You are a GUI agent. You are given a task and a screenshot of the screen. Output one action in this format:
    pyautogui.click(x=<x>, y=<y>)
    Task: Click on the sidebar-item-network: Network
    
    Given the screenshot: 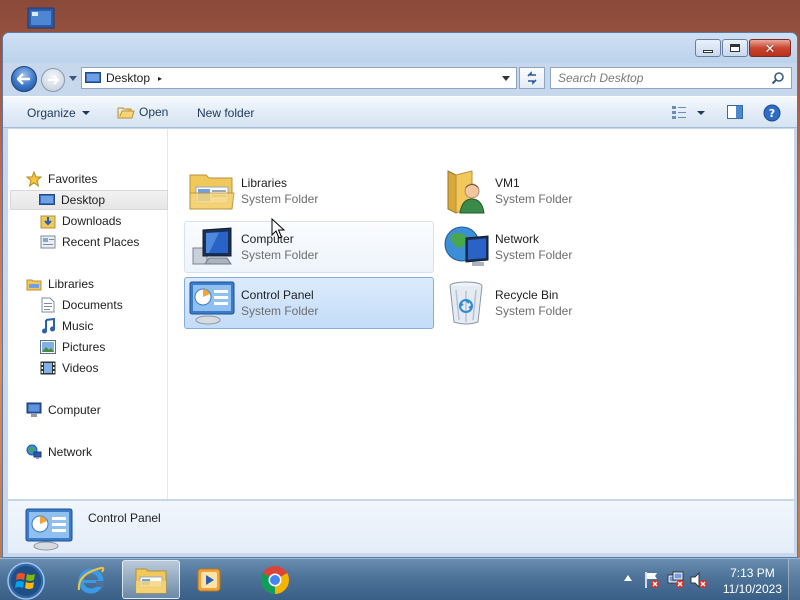 What is the action you would take?
    pyautogui.click(x=96, y=452)
    